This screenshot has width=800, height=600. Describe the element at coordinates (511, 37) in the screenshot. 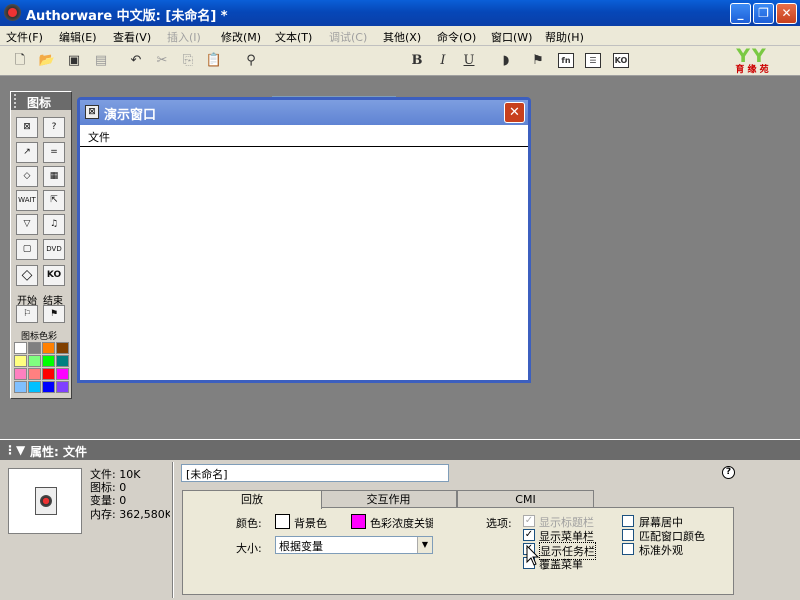

I see `menu-window: 窗口(W)` at that location.